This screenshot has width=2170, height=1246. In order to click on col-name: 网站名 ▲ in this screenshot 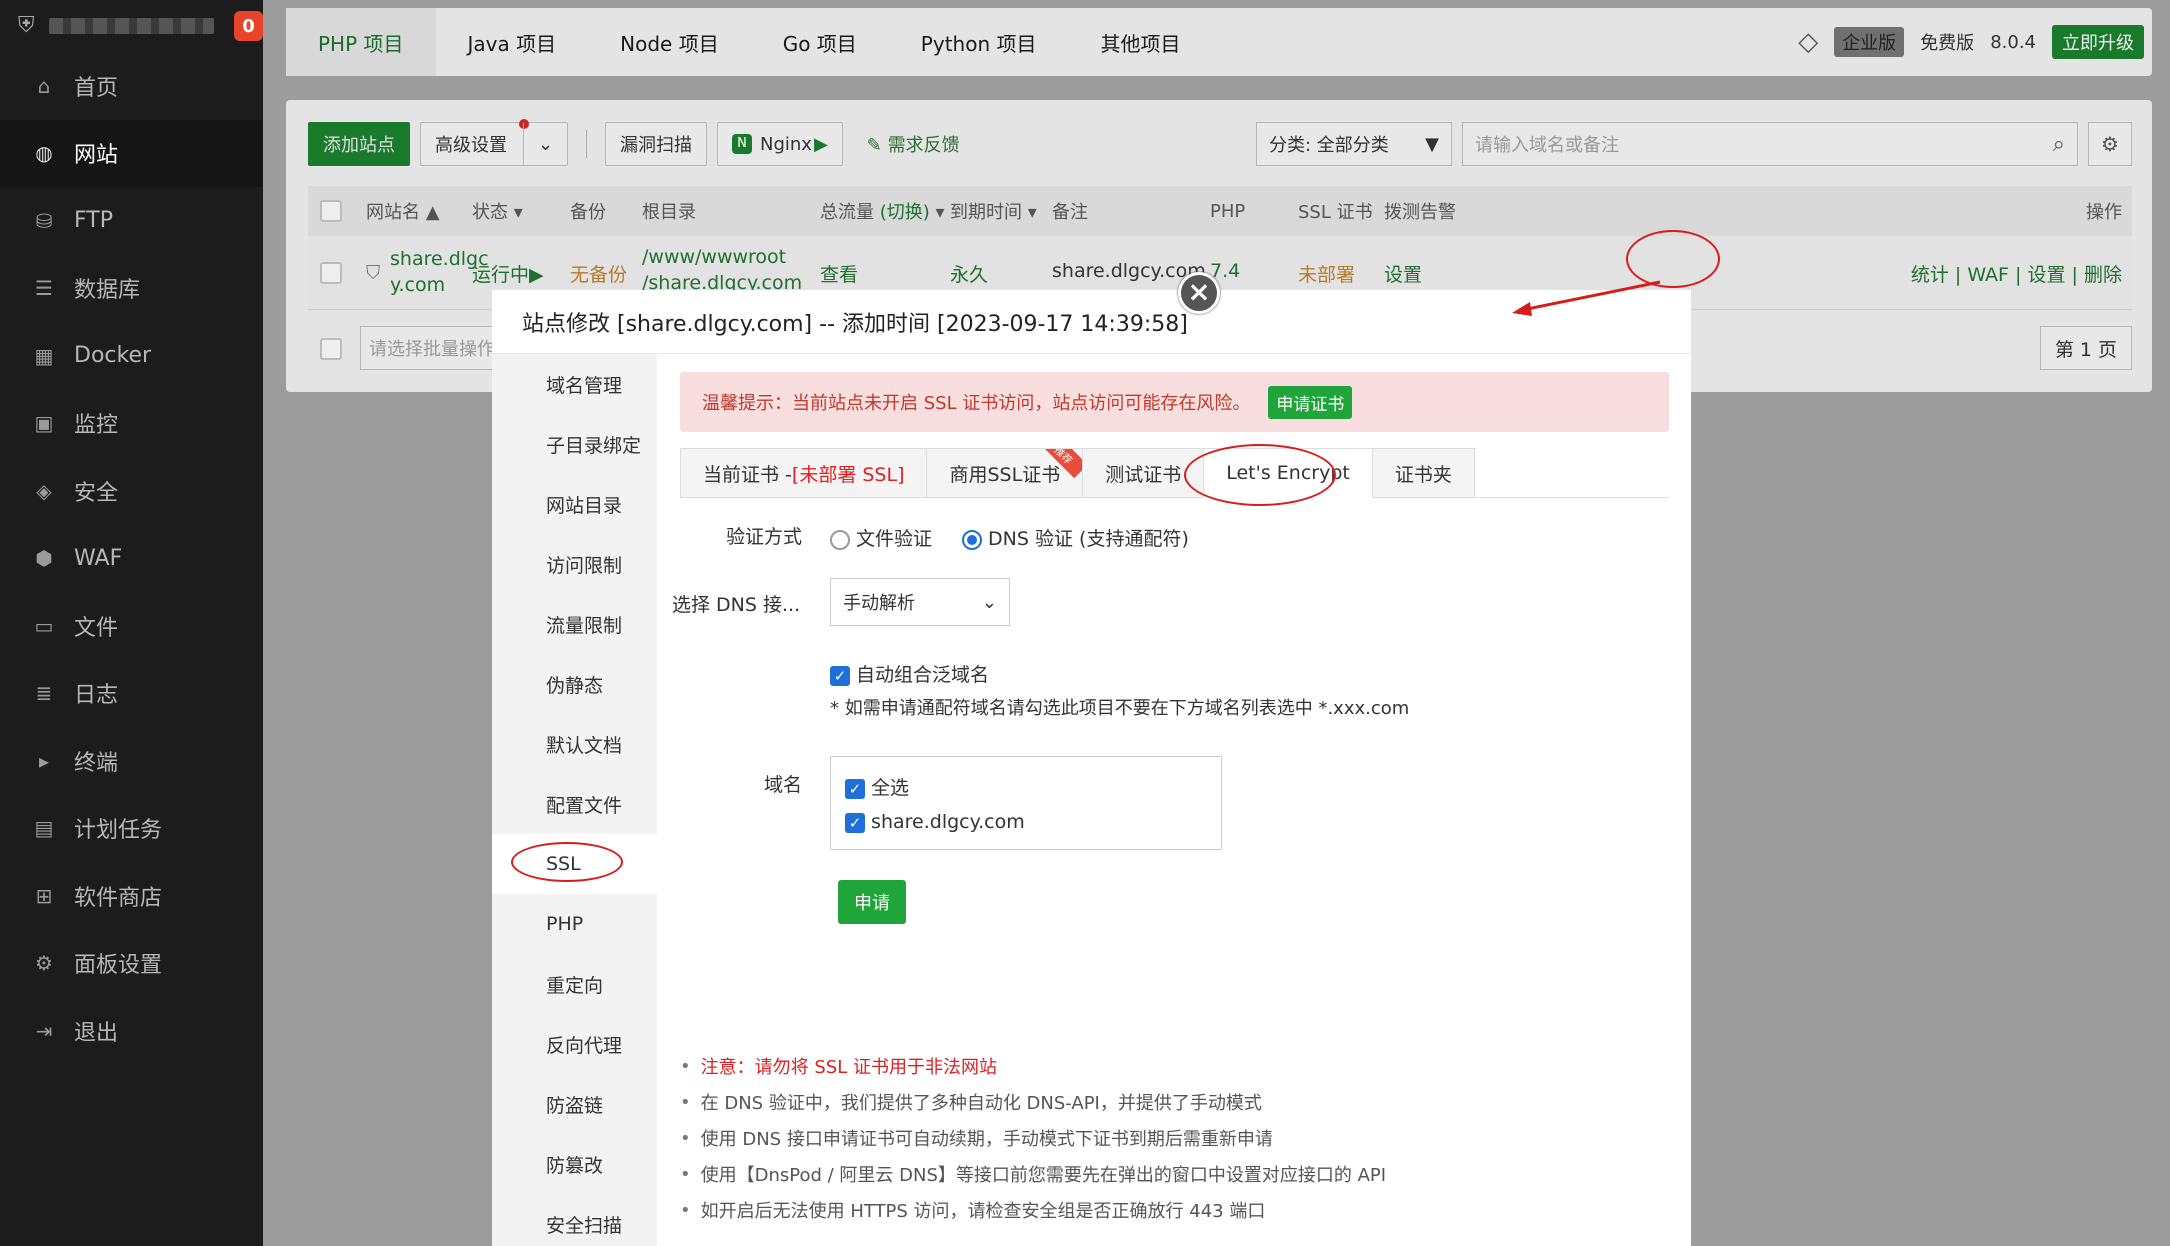, I will do `click(403, 211)`.